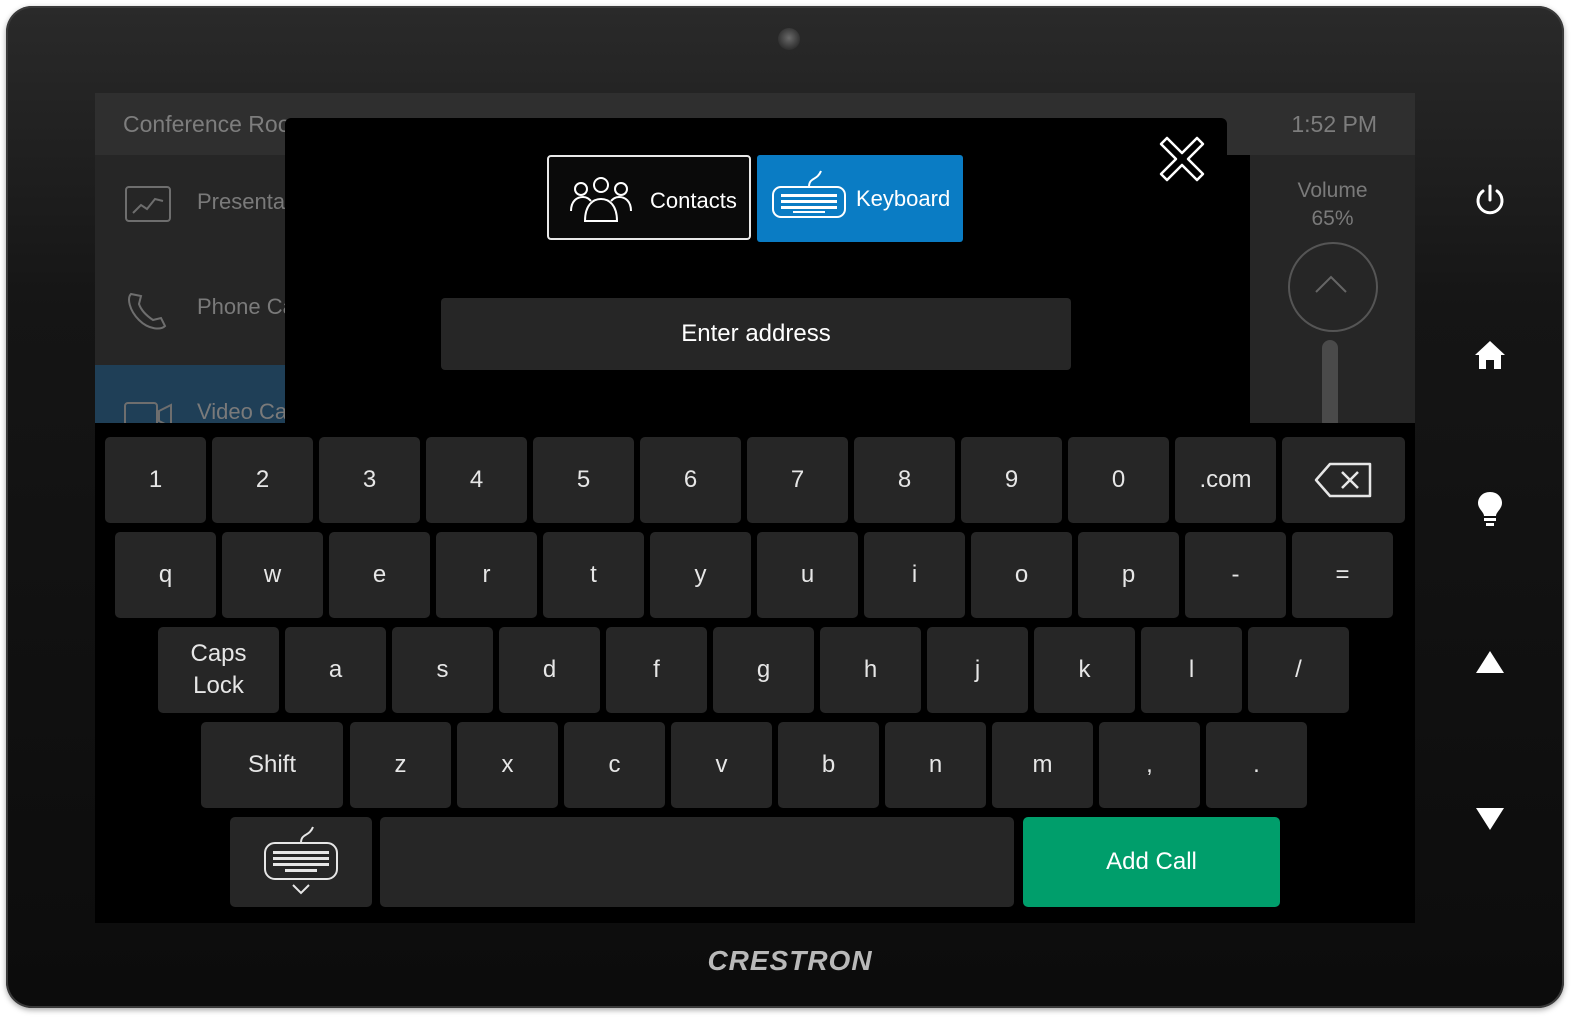  I want to click on light-bulb-icon, so click(1490, 508).